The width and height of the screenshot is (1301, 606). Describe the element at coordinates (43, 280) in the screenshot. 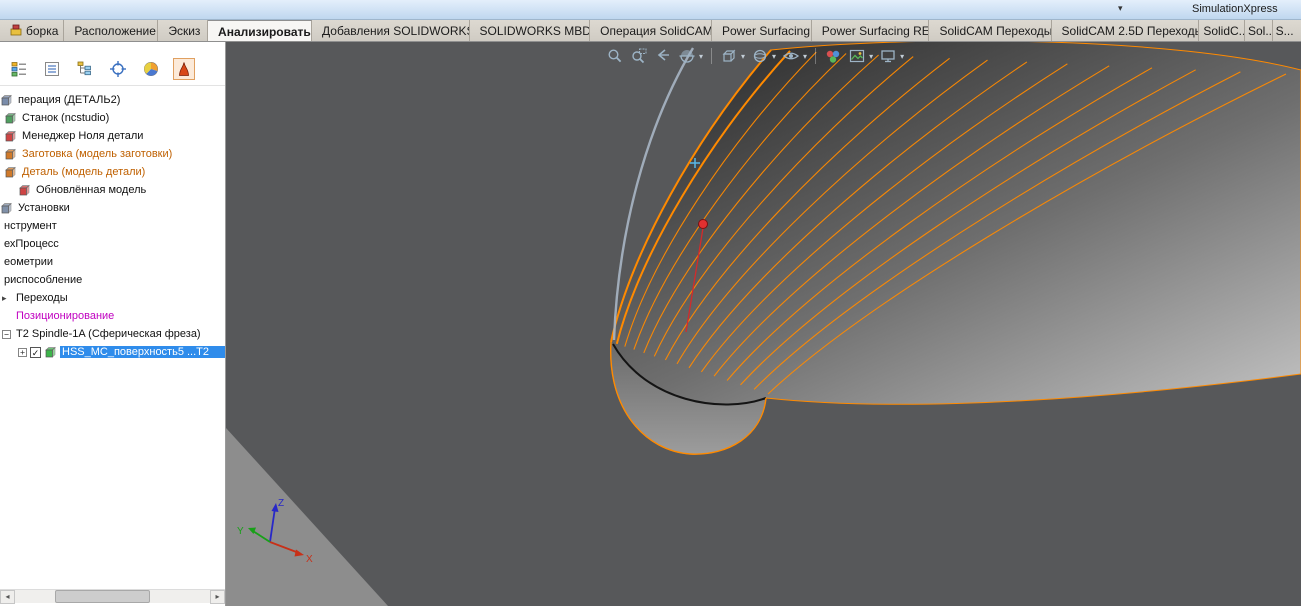

I see `tree-item-label: риспособление` at that location.